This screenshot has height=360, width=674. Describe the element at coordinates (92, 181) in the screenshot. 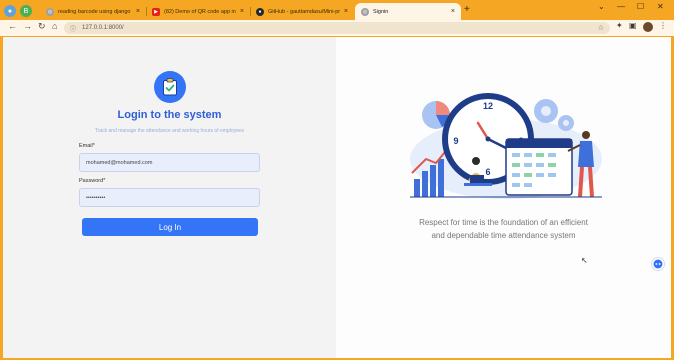

I see `password-label: Password*` at that location.